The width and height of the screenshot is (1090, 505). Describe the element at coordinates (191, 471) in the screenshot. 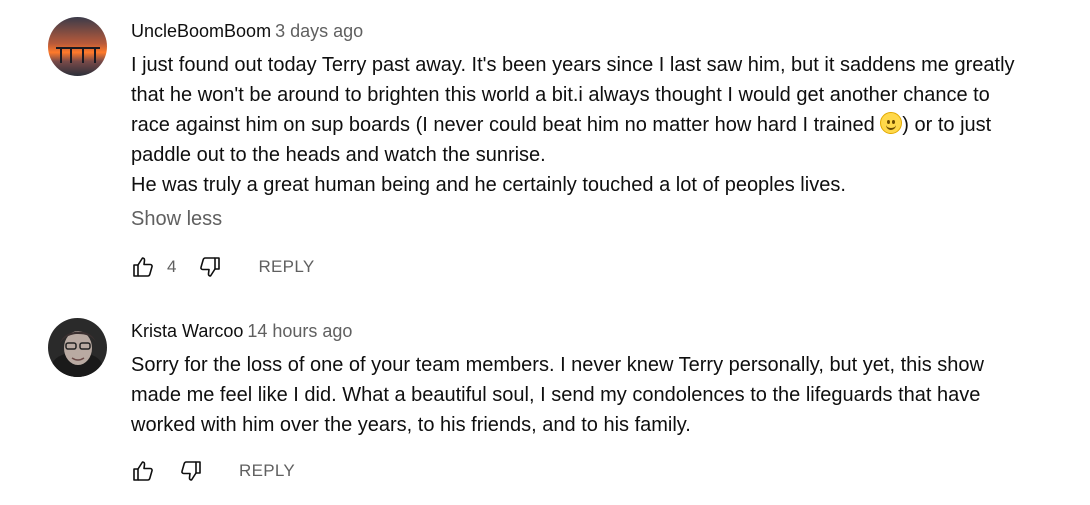

I see `thumbs-down-icon` at that location.